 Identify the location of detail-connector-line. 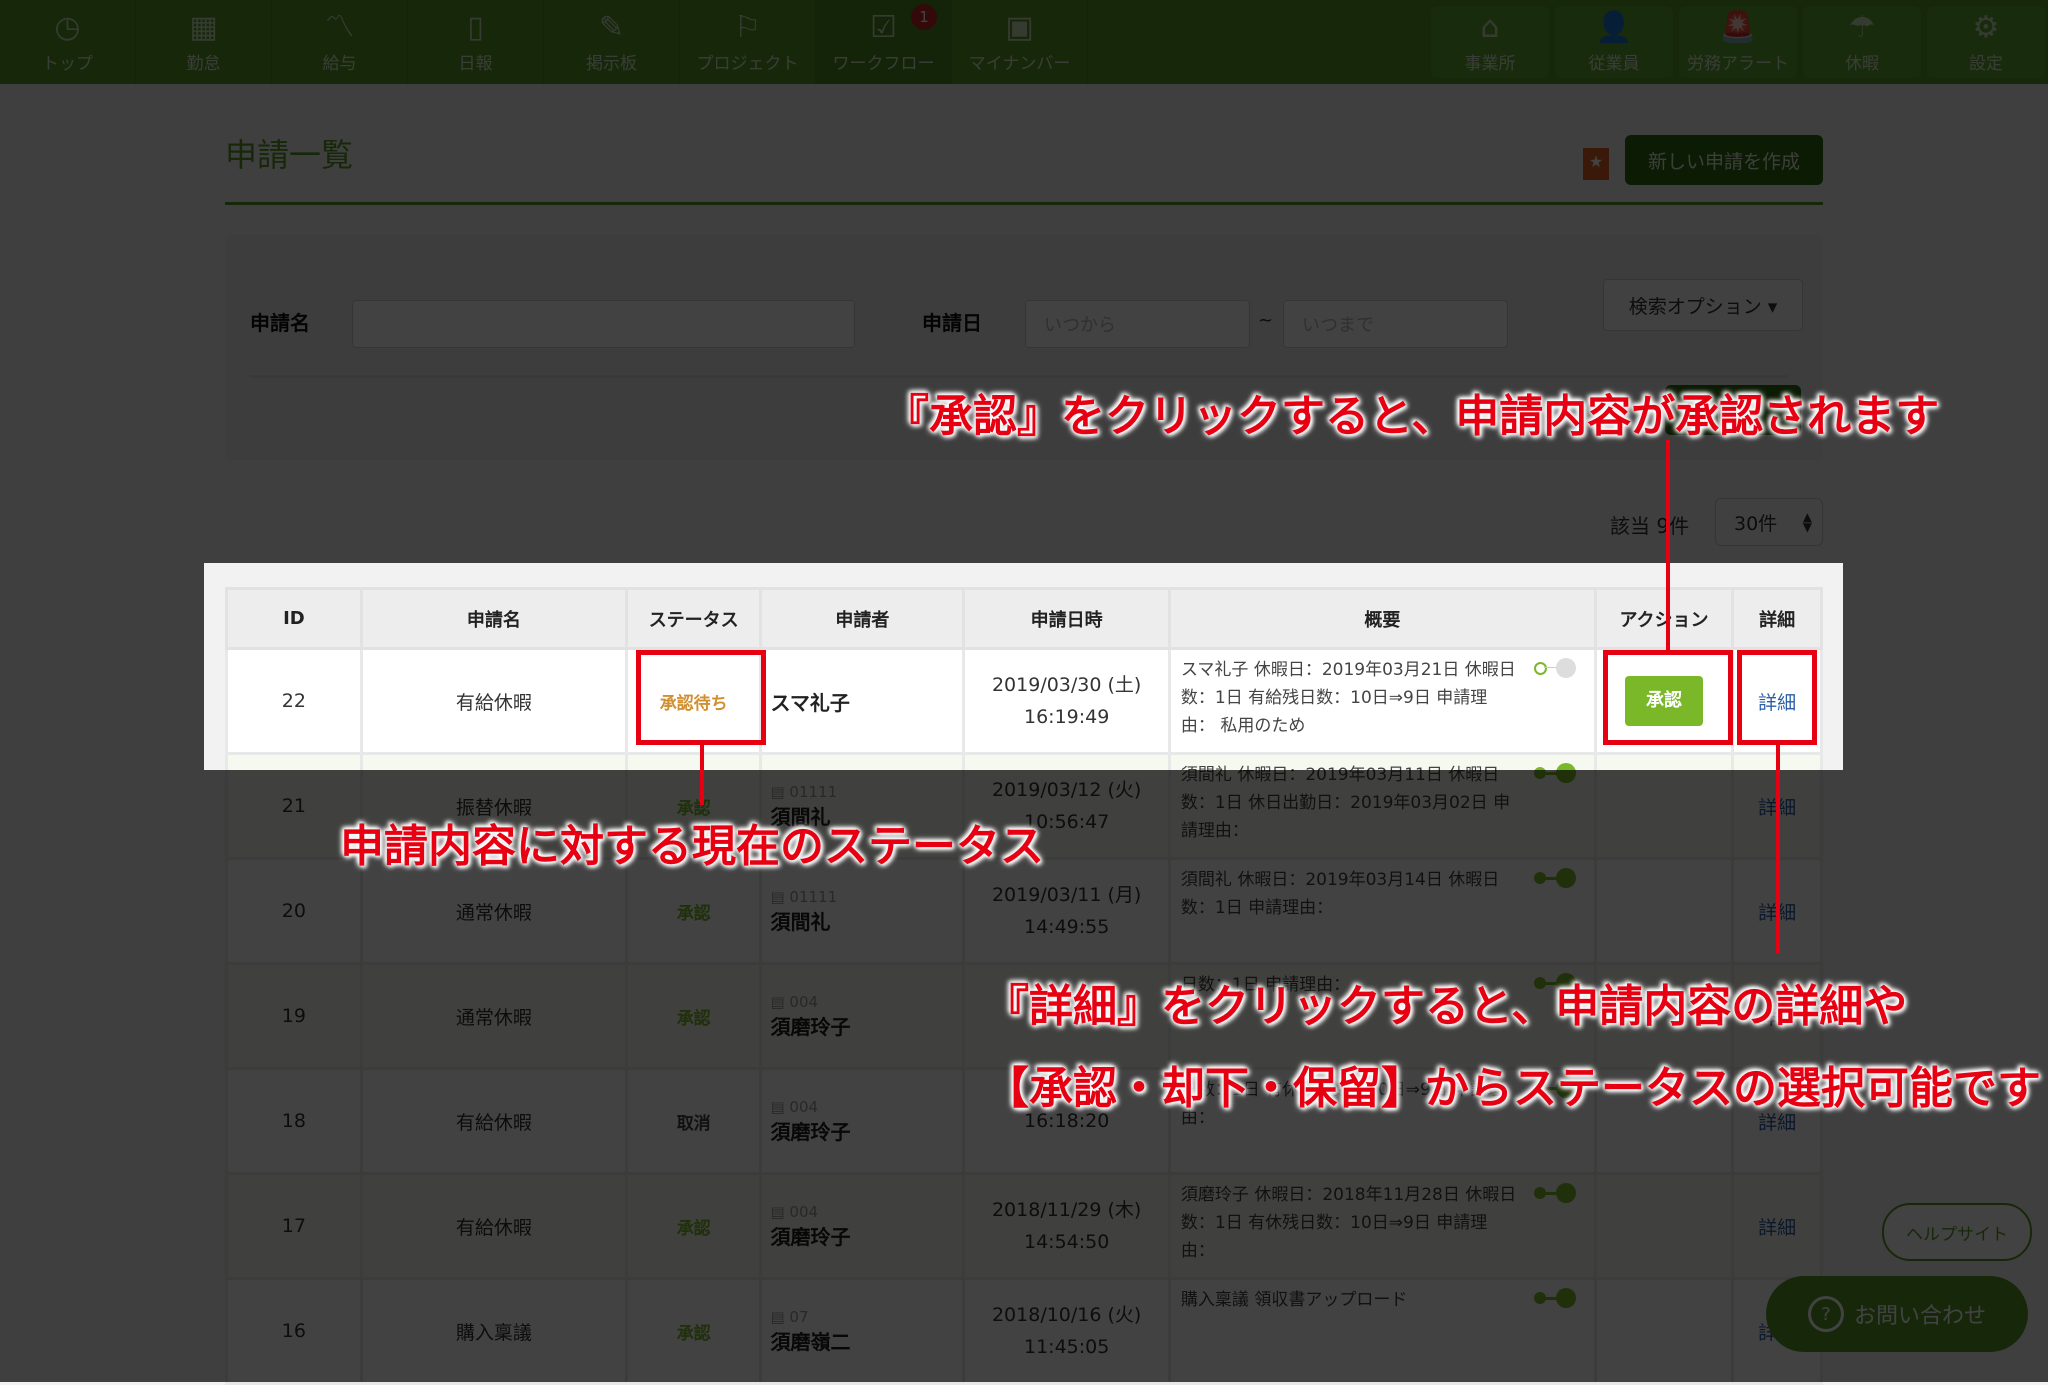
(1778, 849).